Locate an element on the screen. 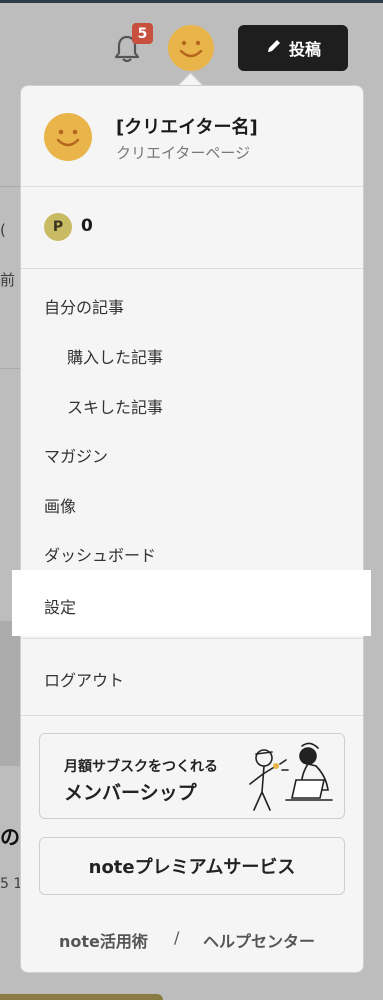 This screenshot has width=383, height=1000. promo-line1: 月額サブスクをつくれる is located at coordinates (141, 767).